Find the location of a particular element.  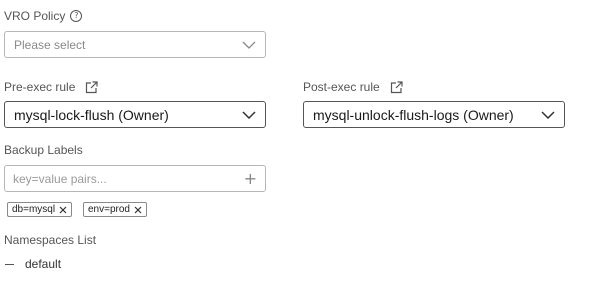

namespace-name: default is located at coordinates (43, 264).